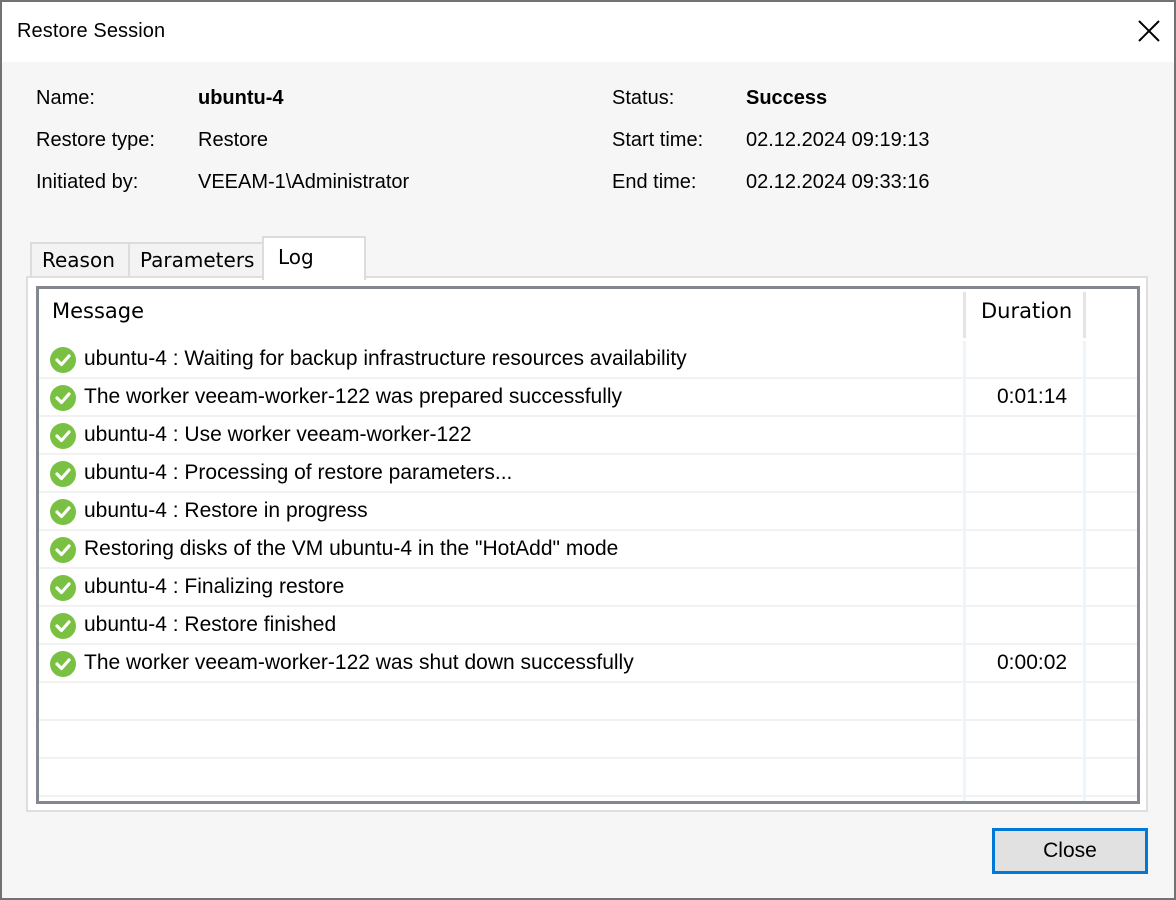  I want to click on log-duration: 0:01:14, so click(1032, 396).